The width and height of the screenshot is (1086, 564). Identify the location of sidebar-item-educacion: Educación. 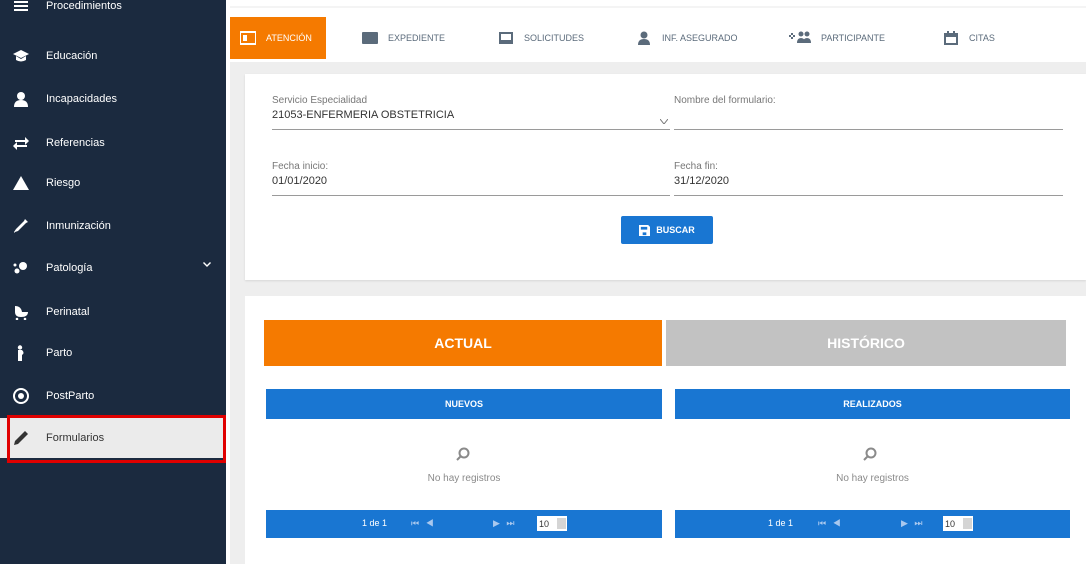
(113, 56).